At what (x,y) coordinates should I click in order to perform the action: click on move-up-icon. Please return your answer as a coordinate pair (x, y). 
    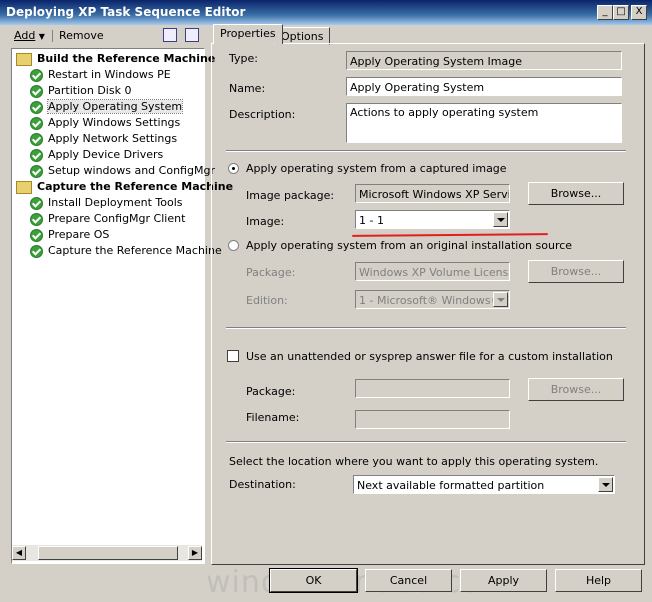
    Looking at the image, I should click on (170, 35).